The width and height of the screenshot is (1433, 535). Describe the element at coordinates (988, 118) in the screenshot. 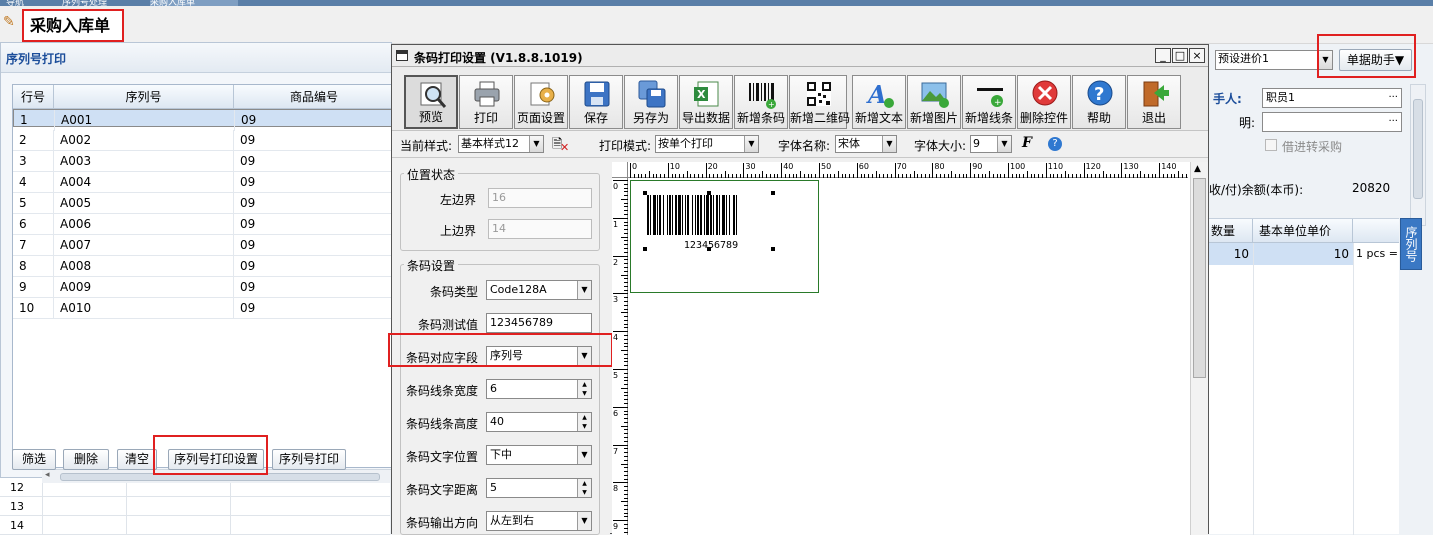

I see `add-line-label: 新增线条` at that location.